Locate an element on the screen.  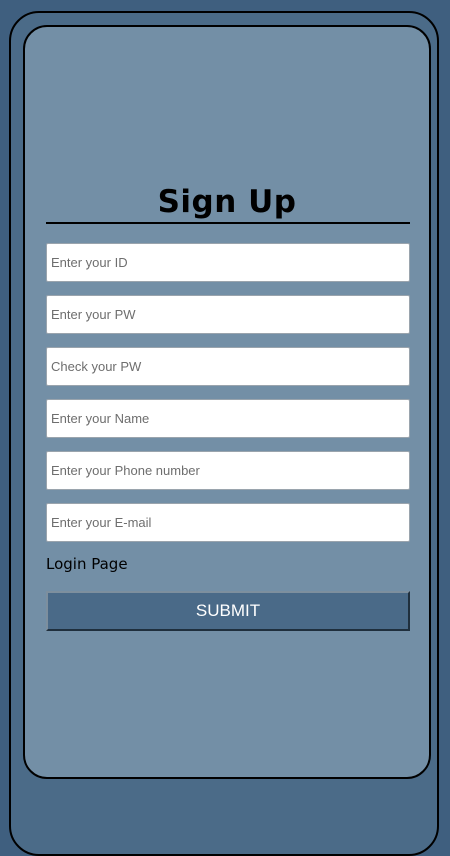
submit-button: SUBMIT is located at coordinates (228, 611).